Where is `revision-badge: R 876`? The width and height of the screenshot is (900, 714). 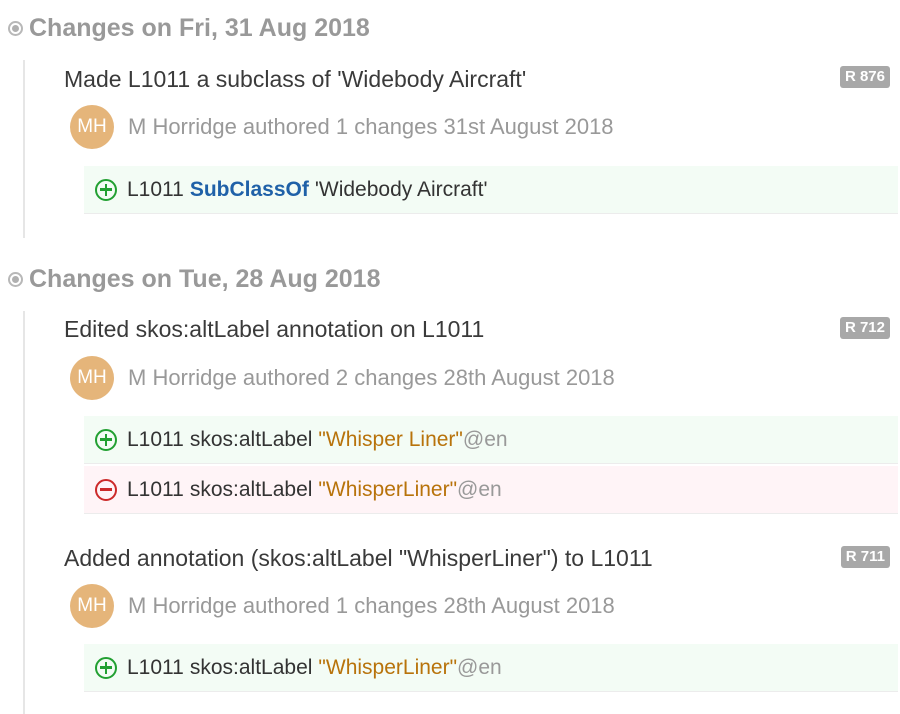 revision-badge: R 876 is located at coordinates (864, 77).